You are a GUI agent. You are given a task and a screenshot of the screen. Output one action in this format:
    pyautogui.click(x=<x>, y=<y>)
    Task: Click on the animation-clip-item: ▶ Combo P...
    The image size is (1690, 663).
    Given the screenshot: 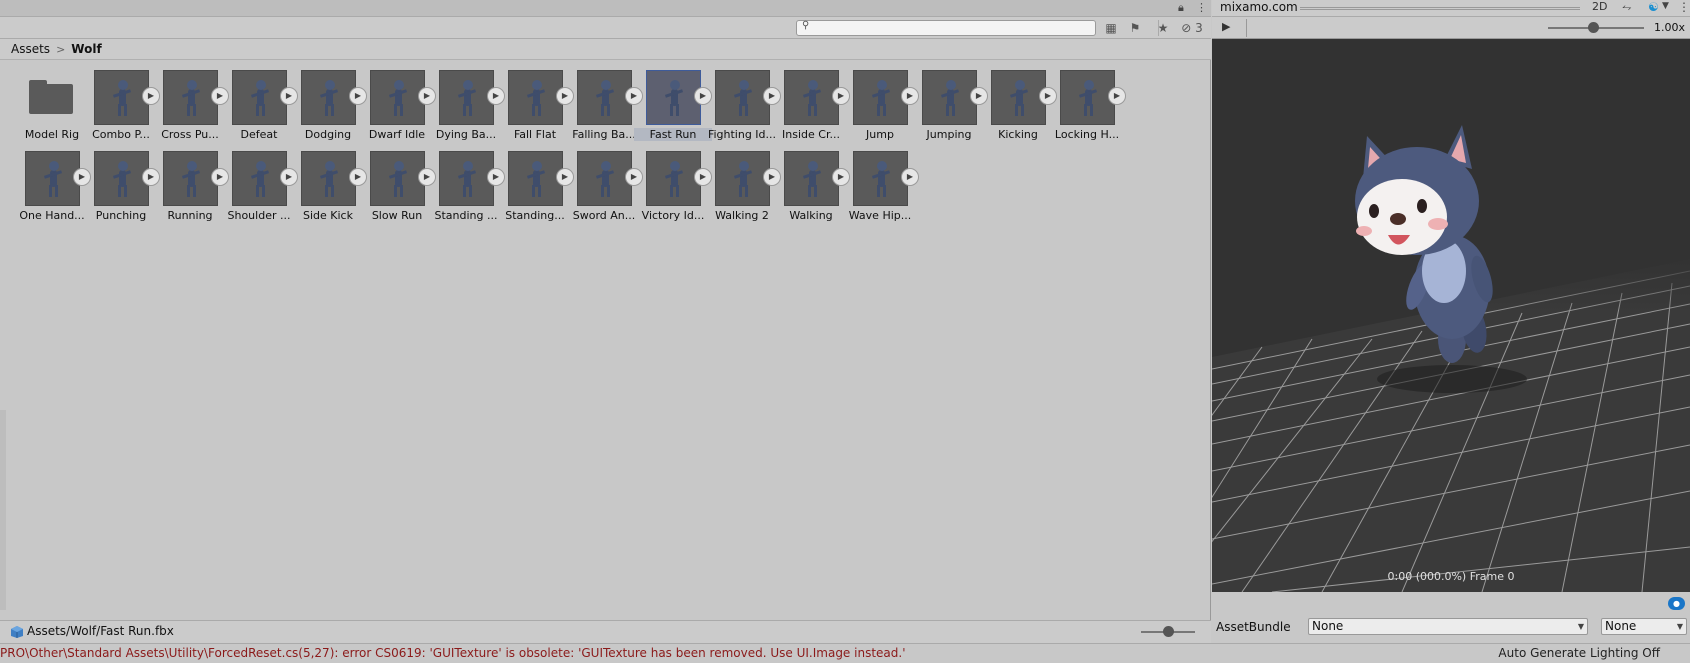 What is the action you would take?
    pyautogui.click(x=123, y=110)
    